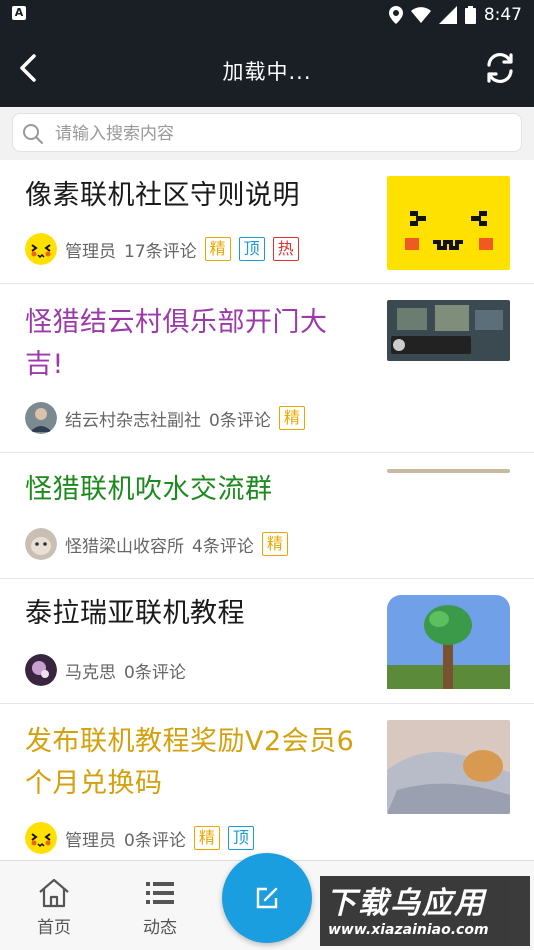  I want to click on edit-icon, so click(267, 898).